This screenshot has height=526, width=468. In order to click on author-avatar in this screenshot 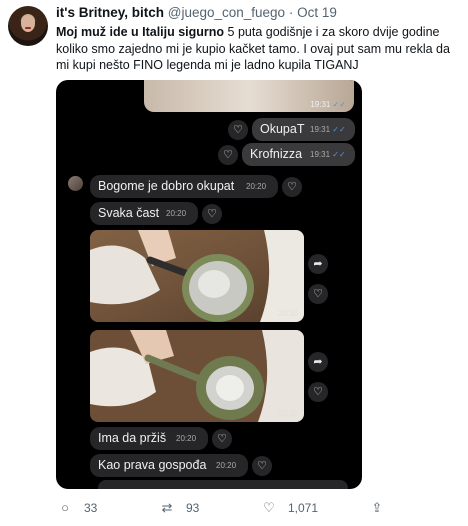, I will do `click(28, 26)`.